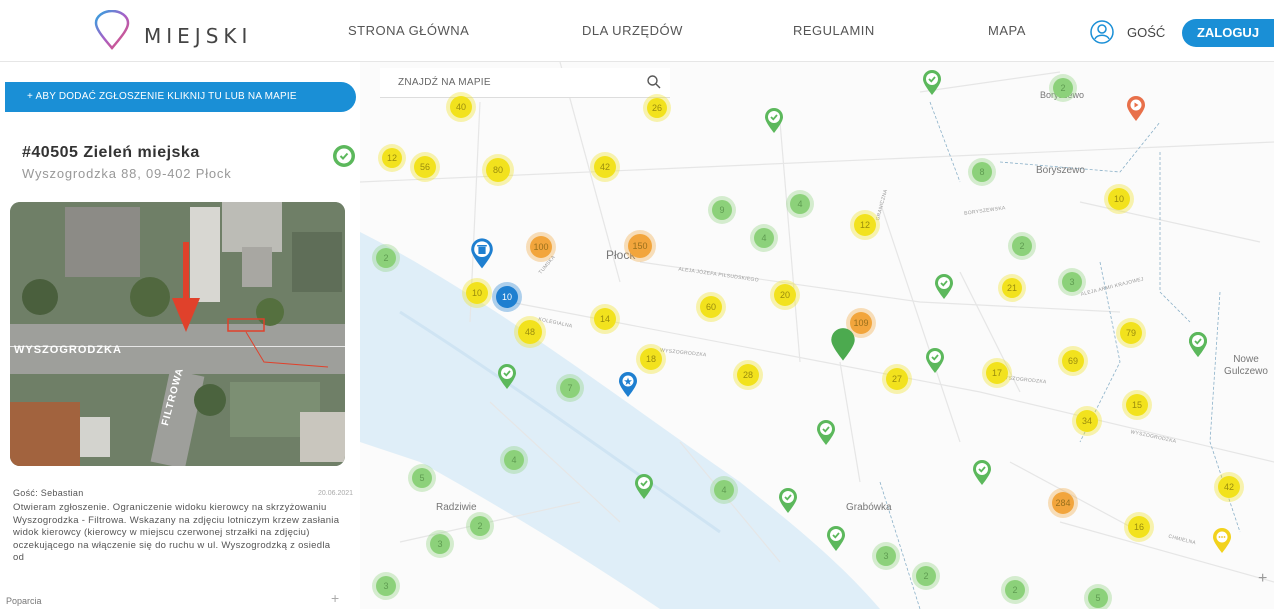 Image resolution: width=1274 pixels, height=609 pixels. I want to click on map-cluster-marker: 14, so click(605, 319).